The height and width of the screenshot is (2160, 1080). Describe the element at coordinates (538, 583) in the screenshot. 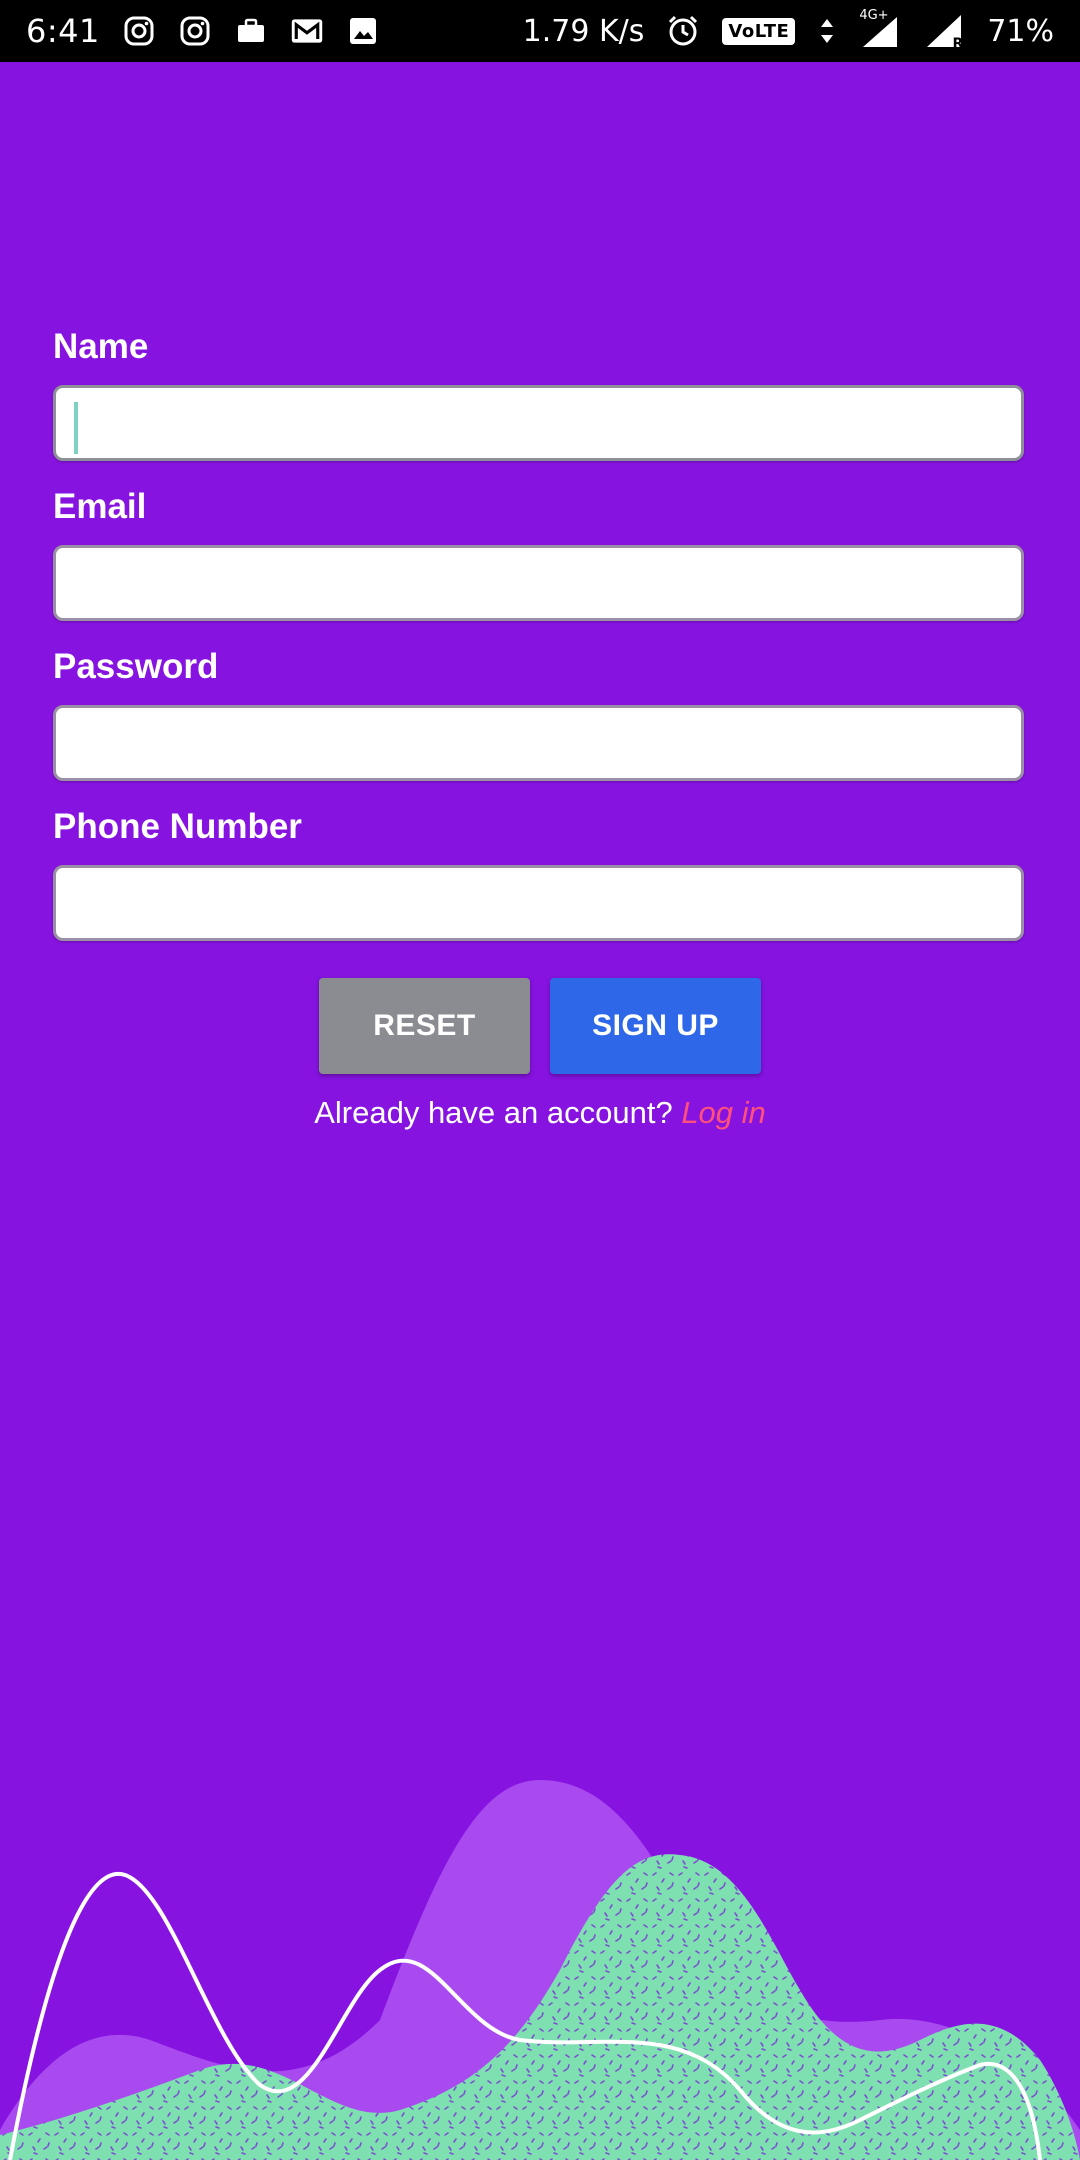

I see `email-input` at that location.